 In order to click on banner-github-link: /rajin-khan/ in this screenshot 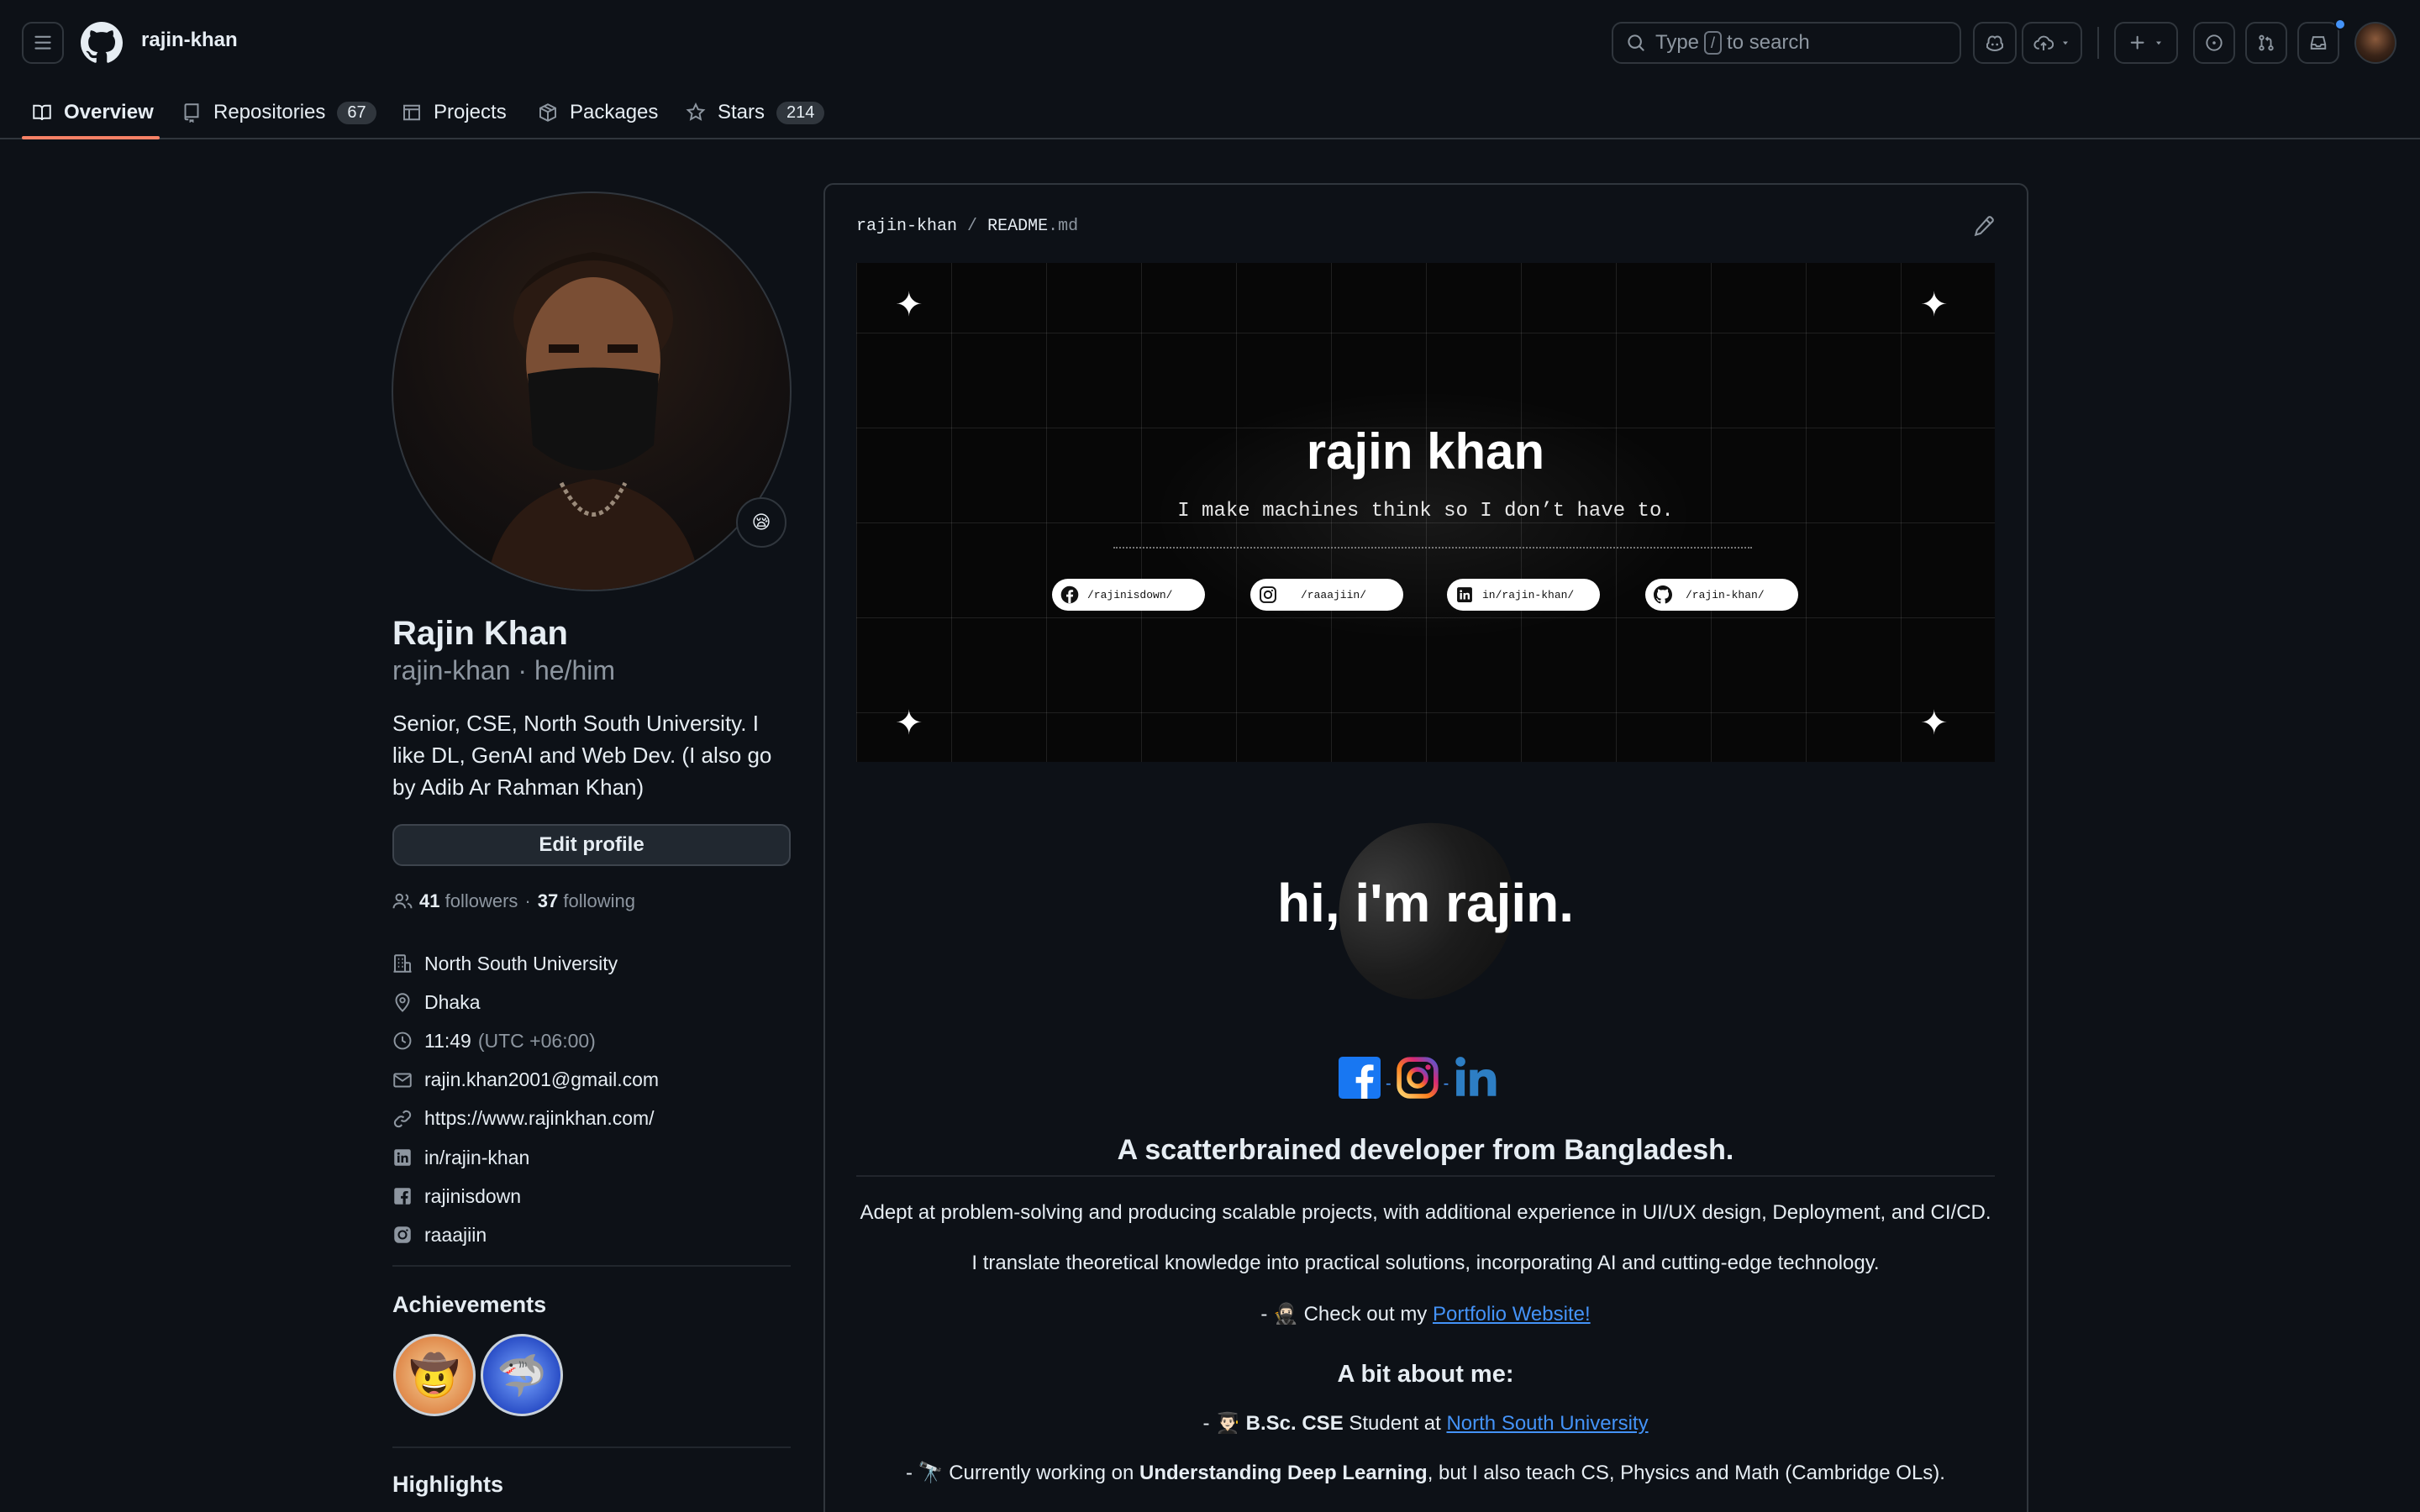, I will do `click(1722, 595)`.